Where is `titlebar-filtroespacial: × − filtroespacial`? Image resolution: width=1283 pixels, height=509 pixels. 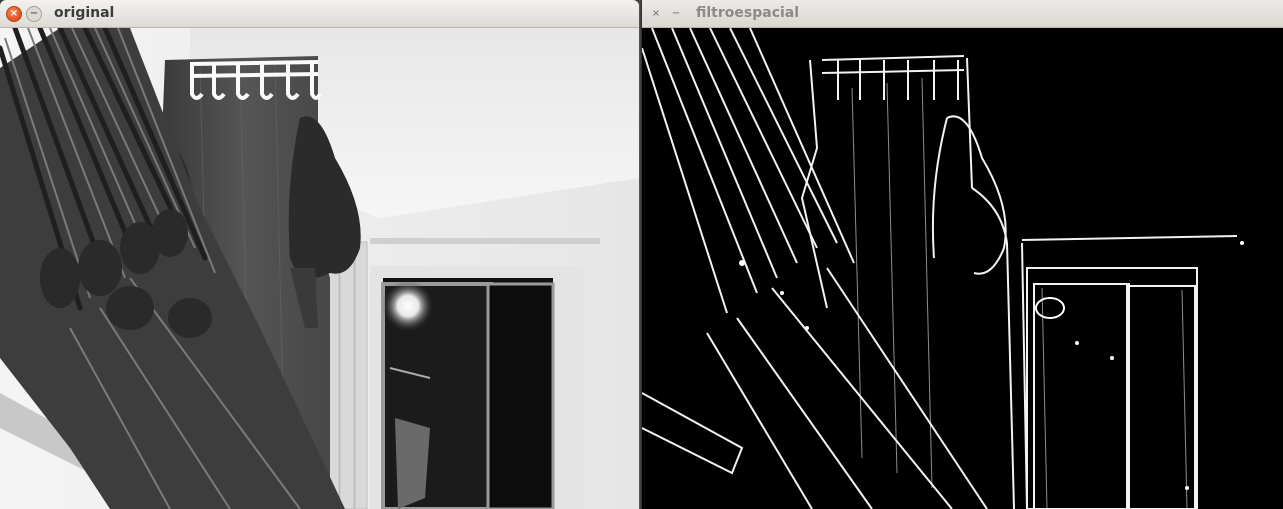
titlebar-filtroespacial: × − filtroespacial is located at coordinates (962, 14).